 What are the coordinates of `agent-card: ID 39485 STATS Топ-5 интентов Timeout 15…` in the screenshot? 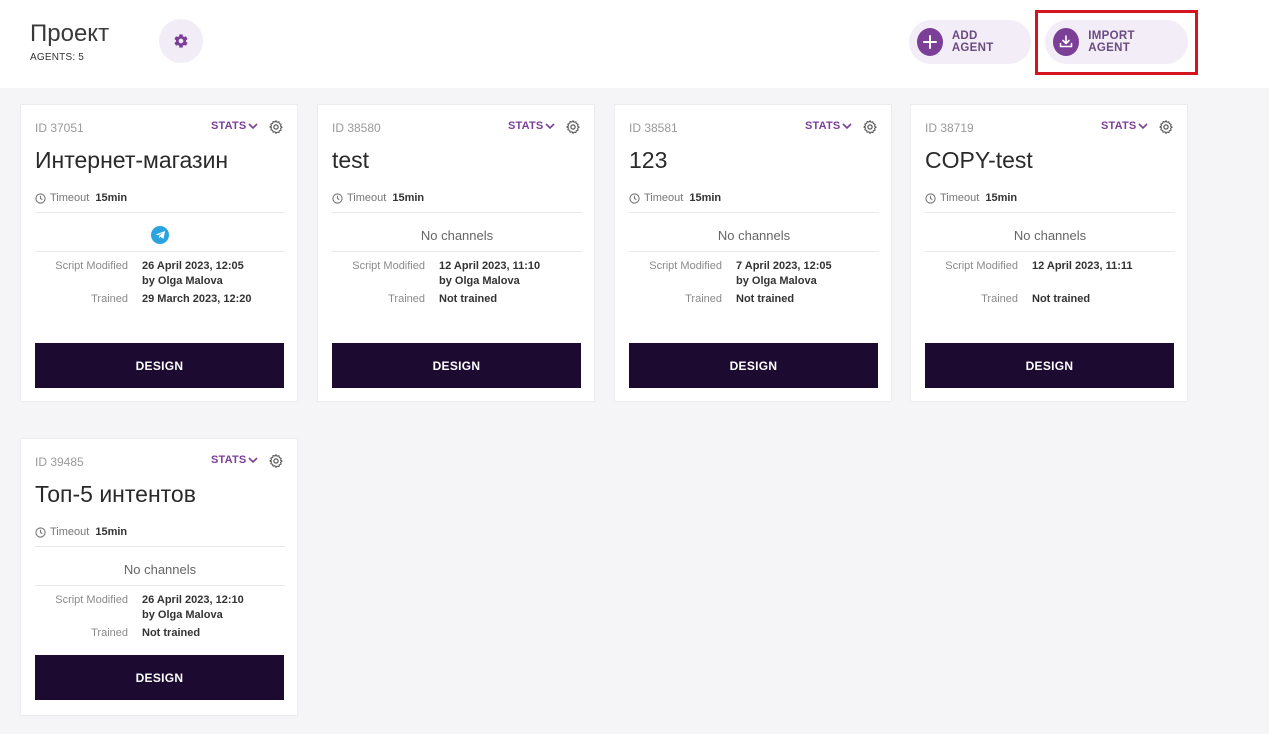 It's located at (159, 577).